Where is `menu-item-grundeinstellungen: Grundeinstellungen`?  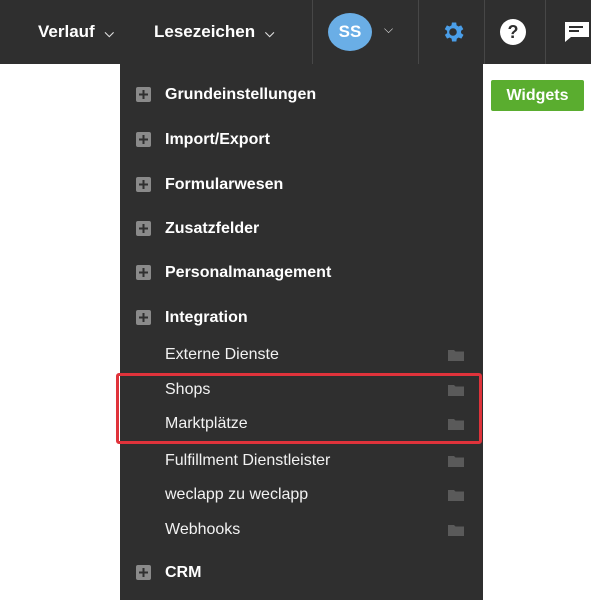 menu-item-grundeinstellungen: Grundeinstellungen is located at coordinates (301, 95).